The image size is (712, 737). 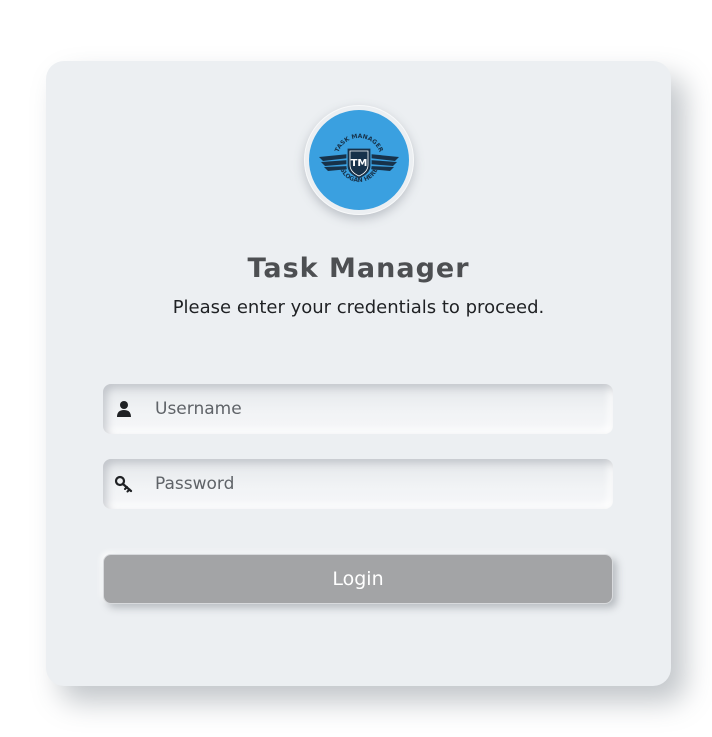 I want to click on logo-frame: TASK MANAGER SLOGAN HERE TM, so click(x=359, y=160).